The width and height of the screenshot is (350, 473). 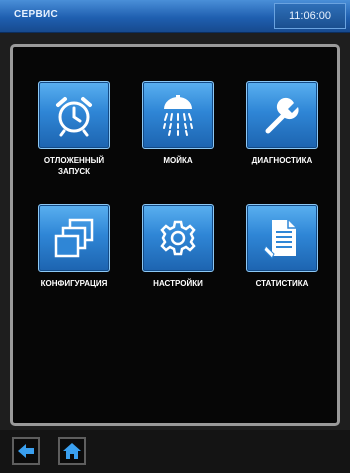 I want to click on configuration-button, so click(x=74, y=238).